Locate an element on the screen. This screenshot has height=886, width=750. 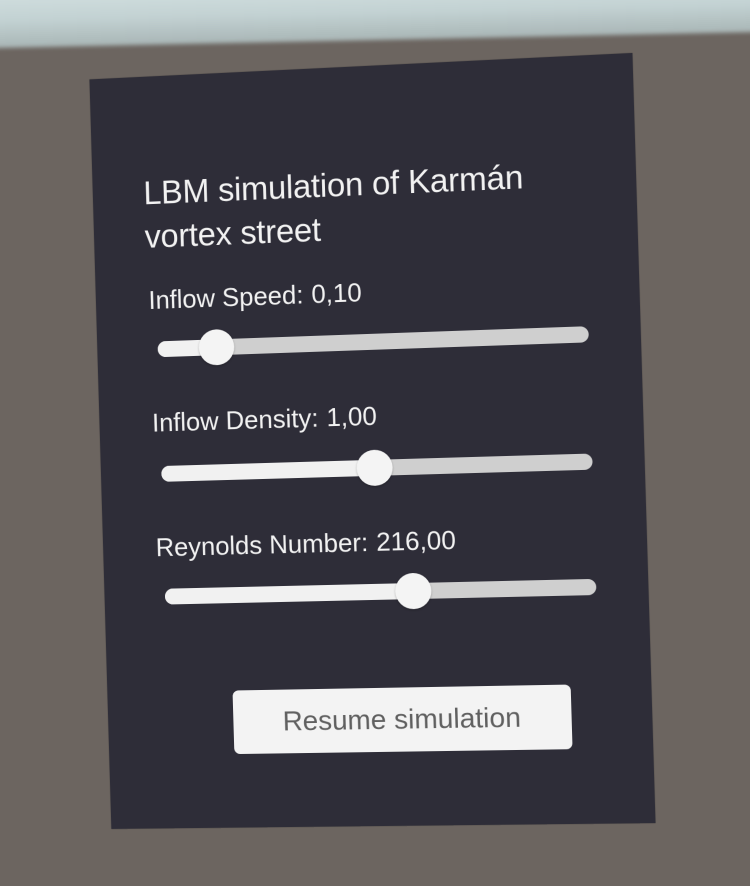
reynolds-number-fill is located at coordinates (289, 593).